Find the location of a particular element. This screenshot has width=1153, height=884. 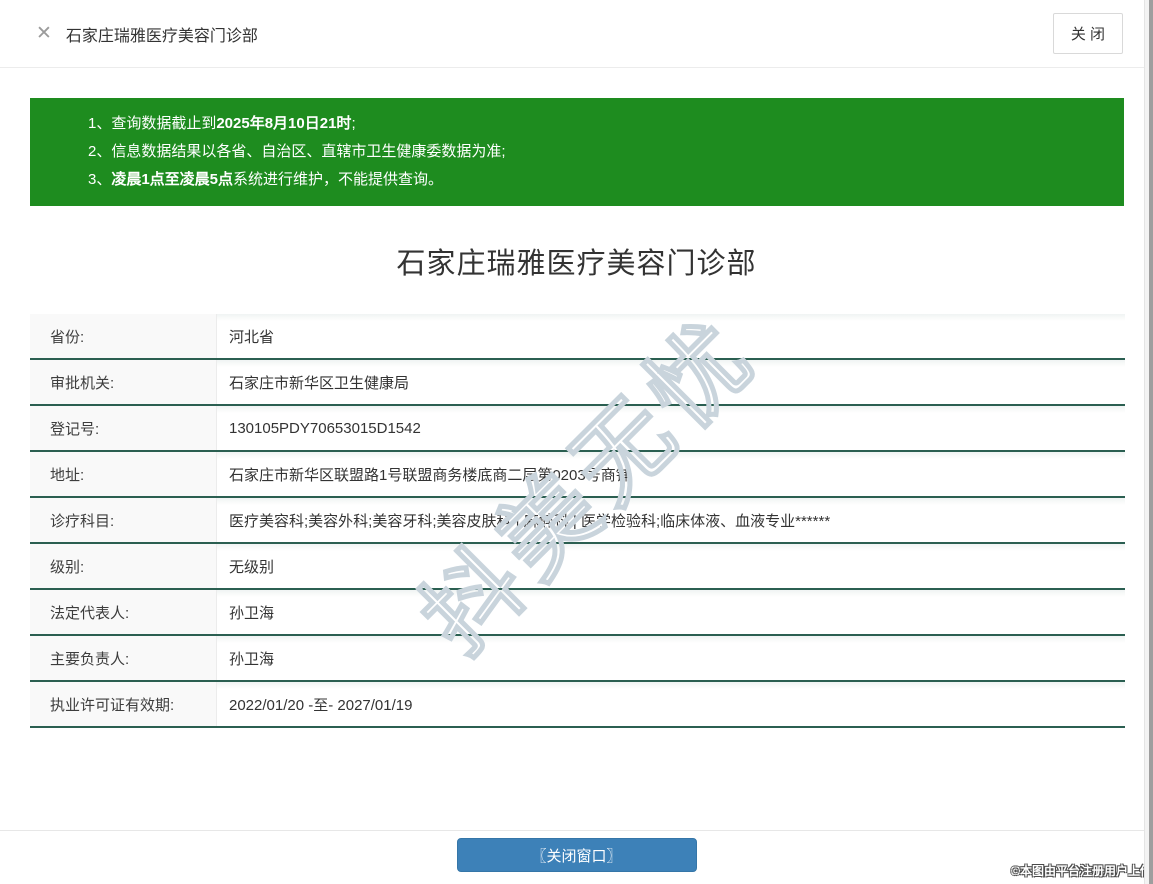

row-label: 诊疗科目: is located at coordinates (123, 520).